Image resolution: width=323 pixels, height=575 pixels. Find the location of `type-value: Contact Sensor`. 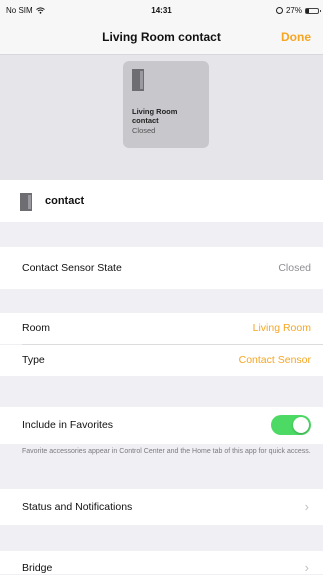

type-value: Contact Sensor is located at coordinates (274, 360).